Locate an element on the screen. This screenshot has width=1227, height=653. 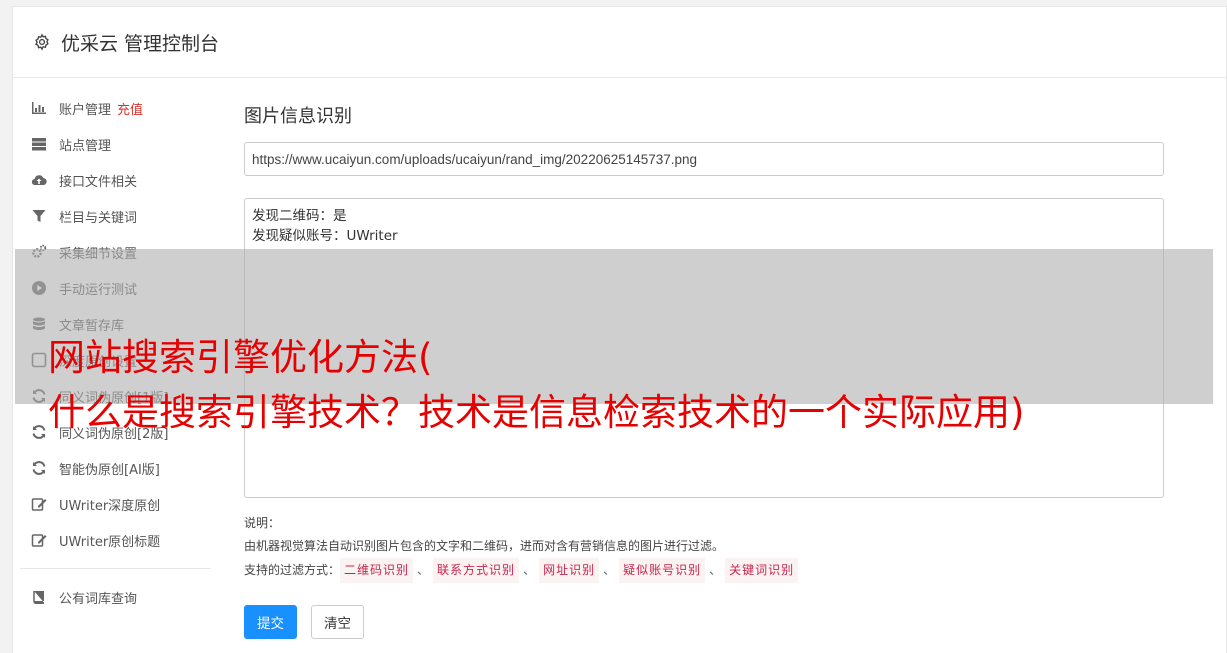
filter-tag: 疑似账号识别 is located at coordinates (662, 570).